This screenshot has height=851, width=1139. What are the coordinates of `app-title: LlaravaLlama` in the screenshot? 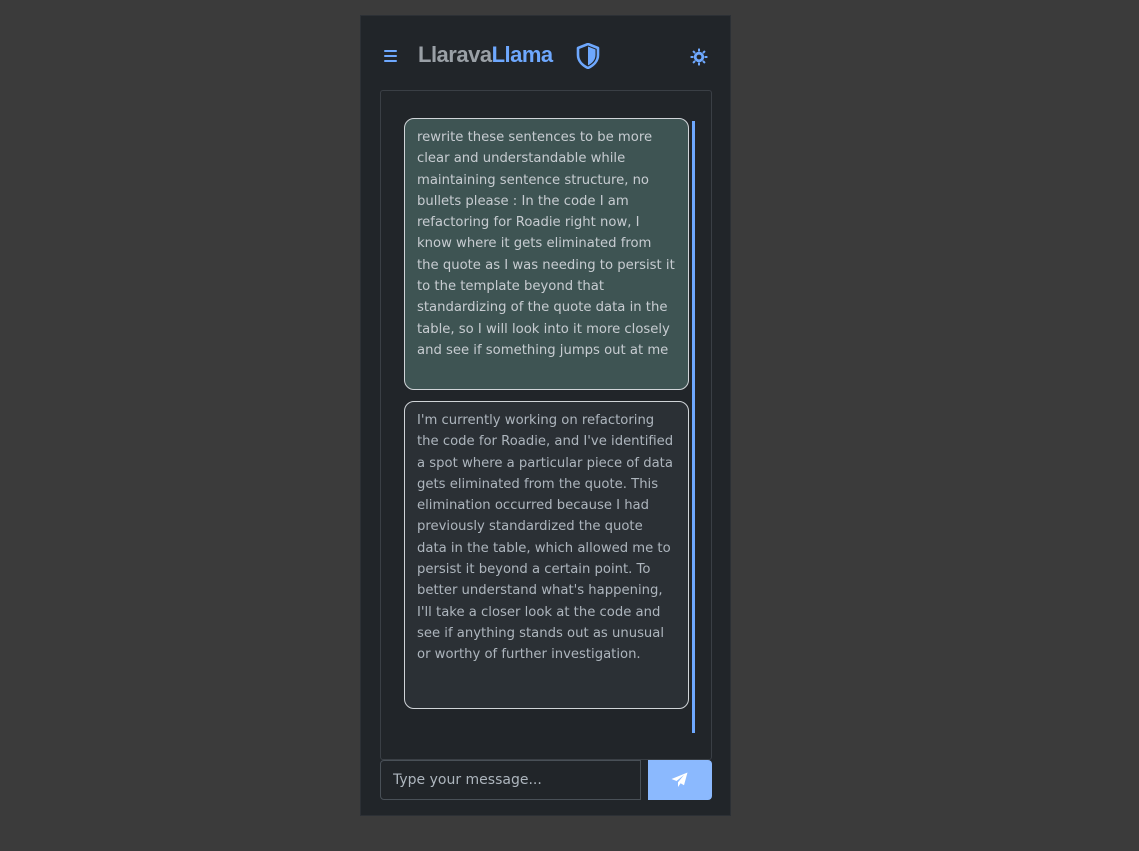 It's located at (485, 55).